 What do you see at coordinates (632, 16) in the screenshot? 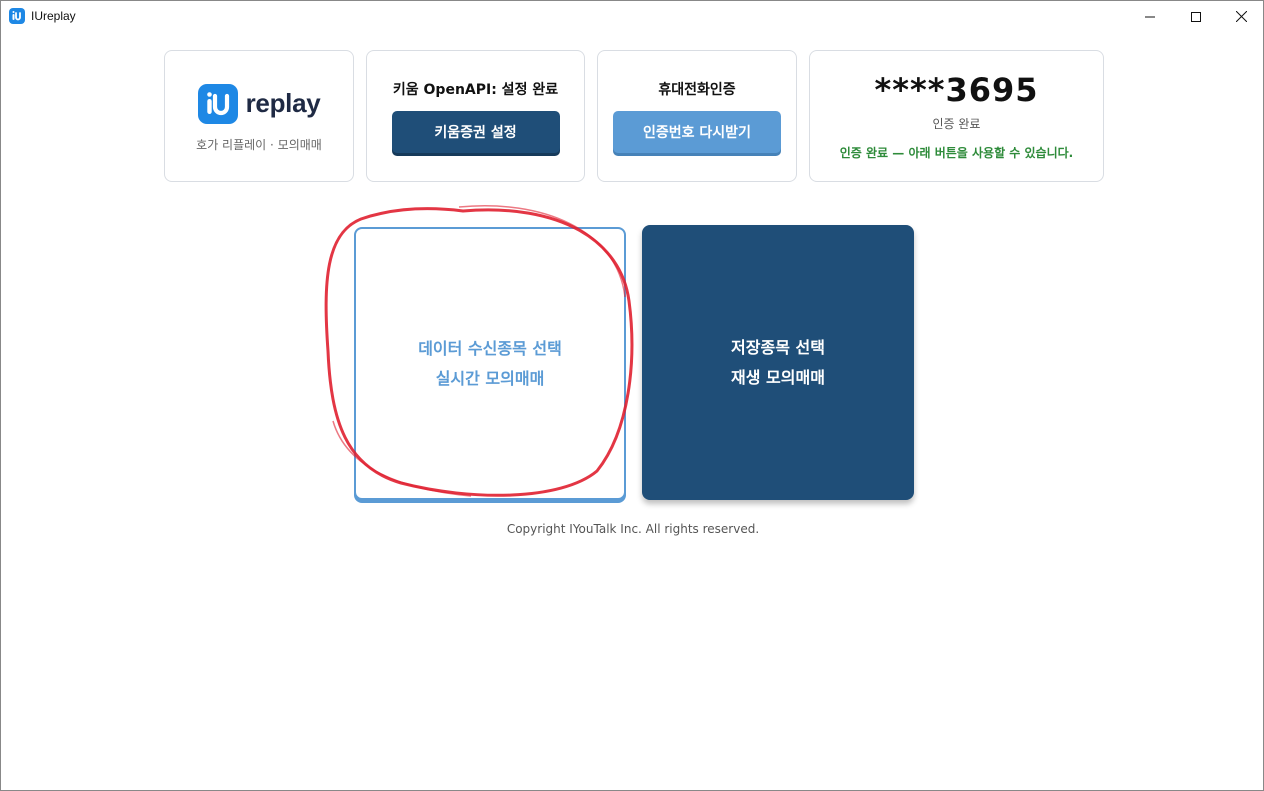
I see `title-bar: IUreplay` at bounding box center [632, 16].